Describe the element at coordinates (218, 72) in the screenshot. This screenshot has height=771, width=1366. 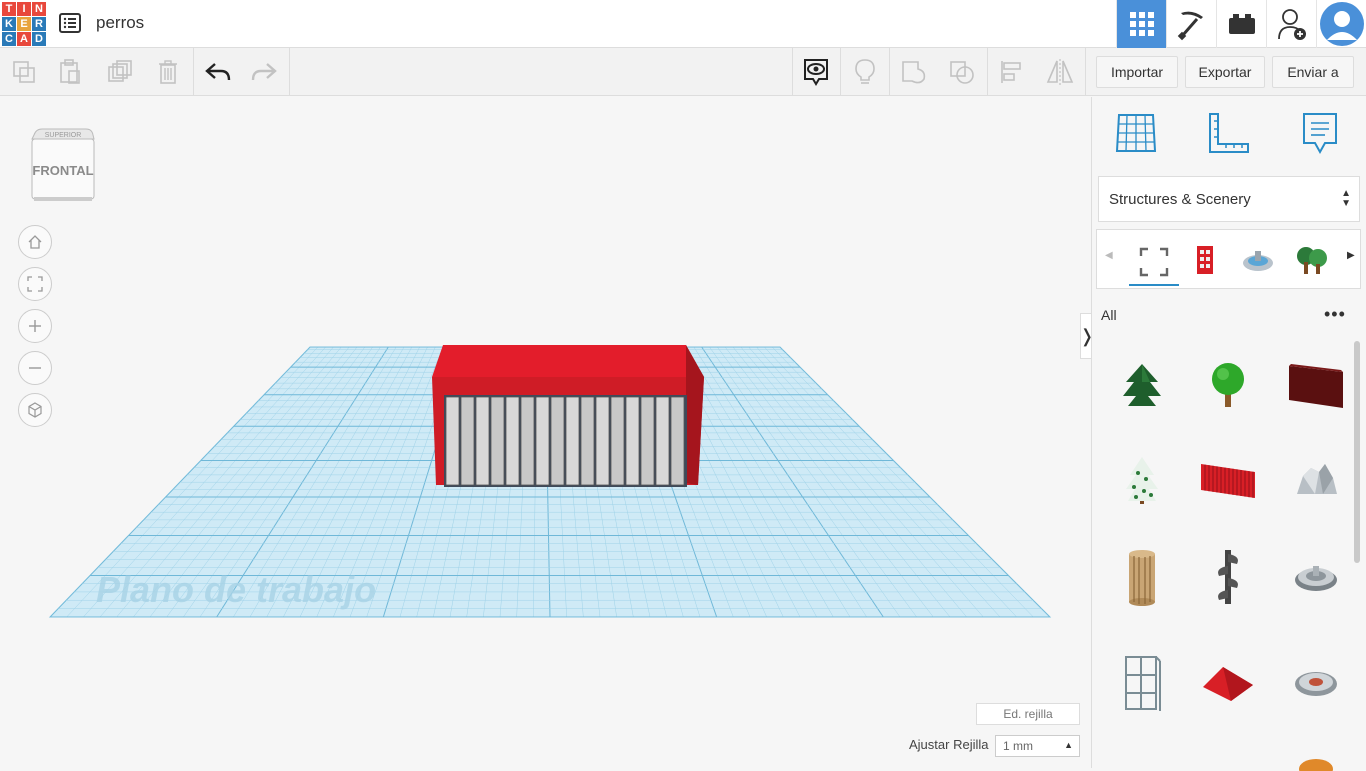
I see `undo-icon` at that location.